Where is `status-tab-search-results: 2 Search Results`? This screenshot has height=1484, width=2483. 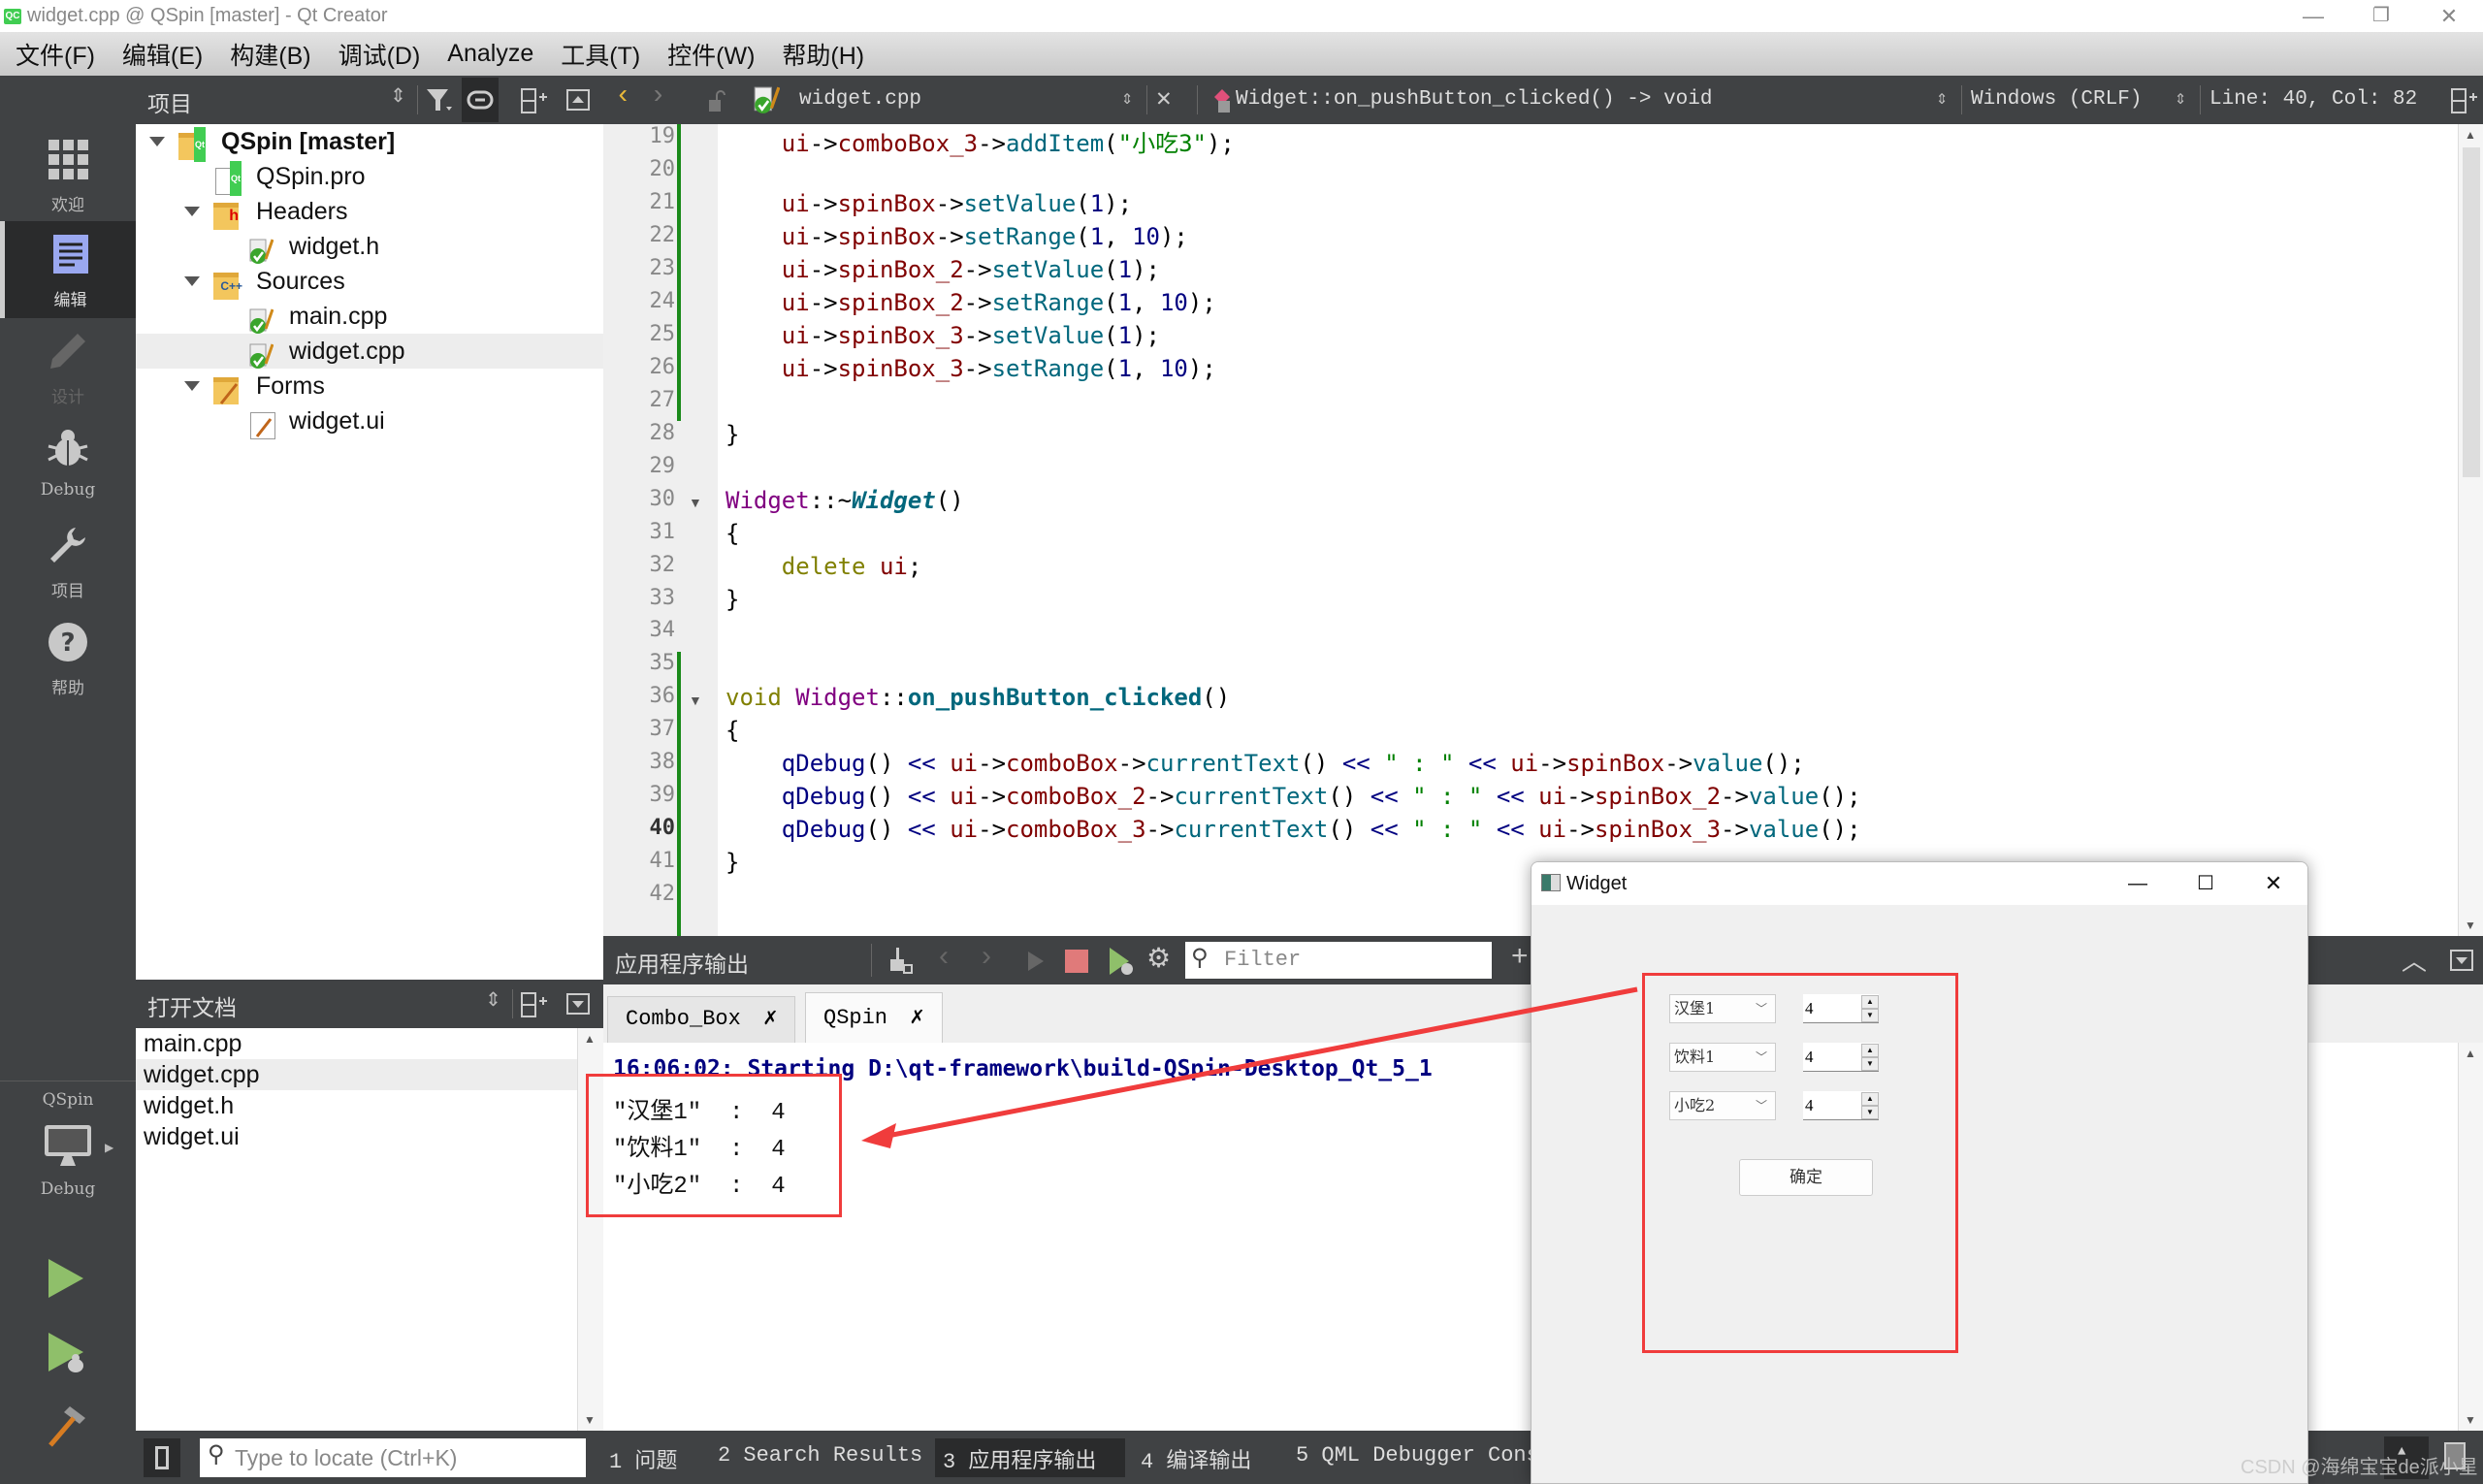 status-tab-search-results: 2 Search Results is located at coordinates (820, 1455).